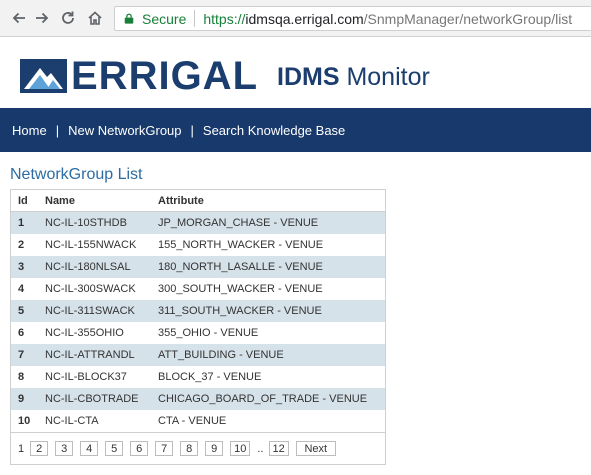 The image size is (591, 475). I want to click on page-link: 8, so click(189, 448).